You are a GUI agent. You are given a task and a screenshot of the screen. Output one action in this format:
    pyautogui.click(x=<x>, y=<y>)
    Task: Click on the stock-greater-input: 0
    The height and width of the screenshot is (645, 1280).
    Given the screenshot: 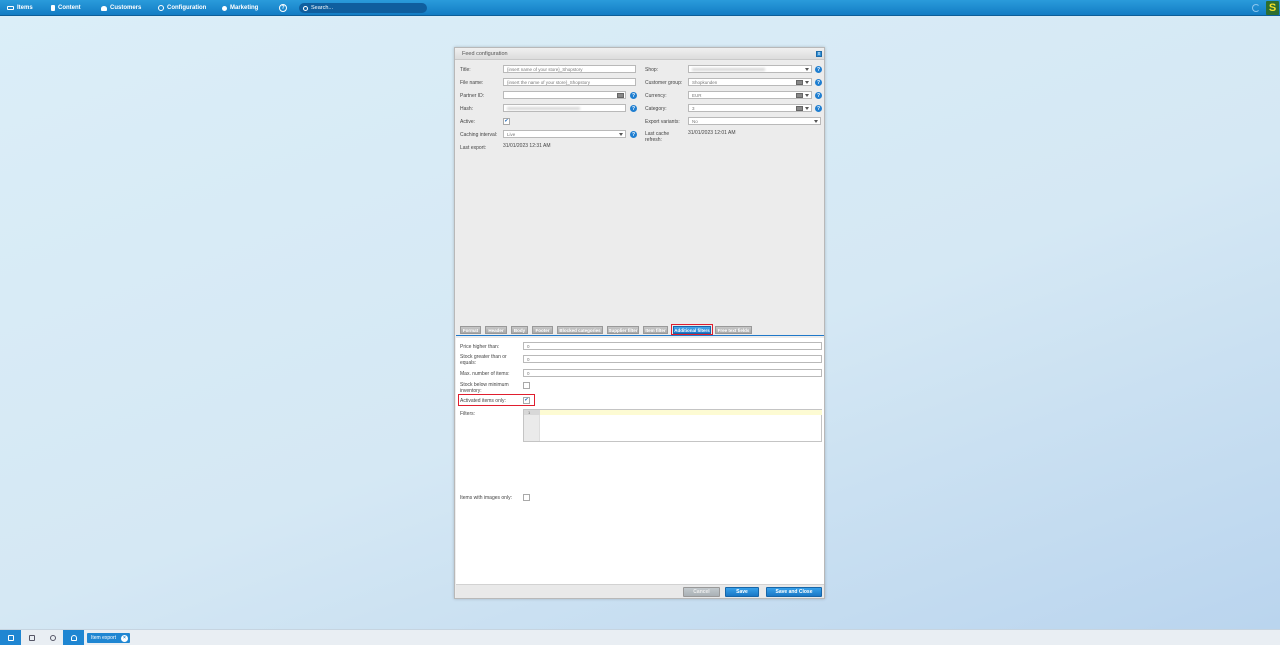 What is the action you would take?
    pyautogui.click(x=672, y=359)
    